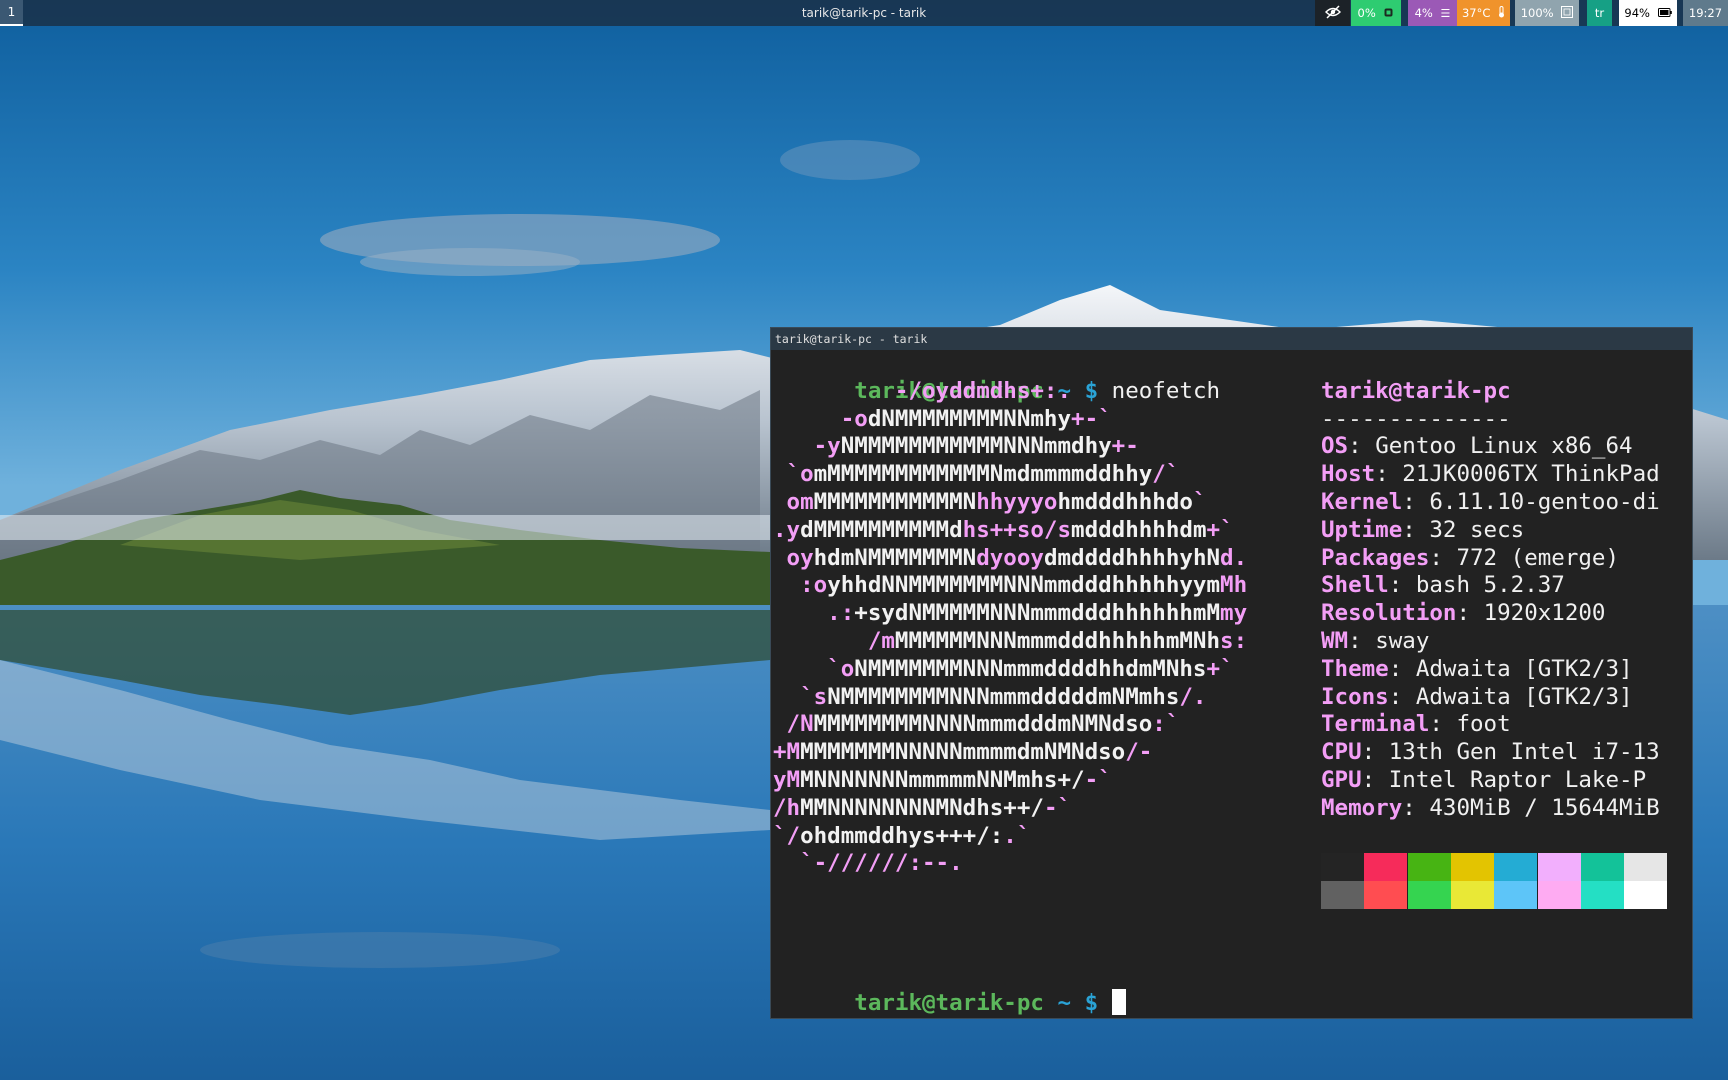 Image resolution: width=1728 pixels, height=1080 pixels. I want to click on info-value: Gentoo Linux x86_64, so click(1504, 446).